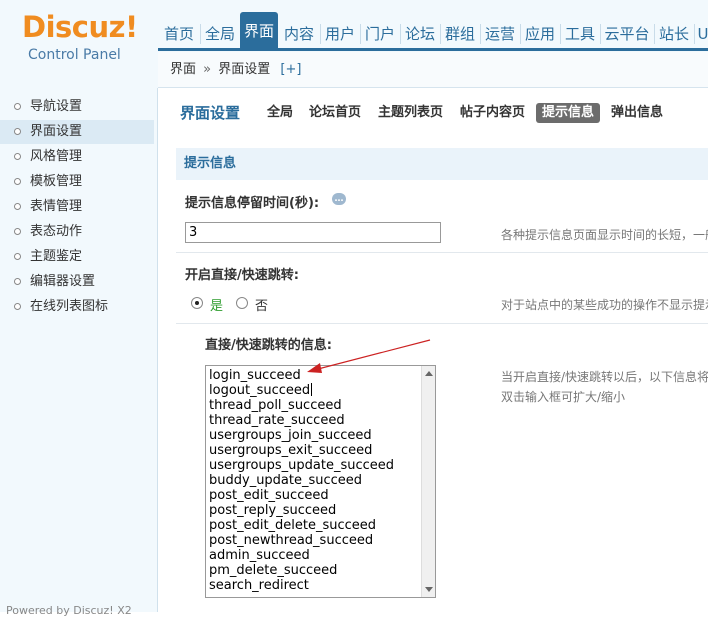 This screenshot has width=708, height=617. I want to click on sidebar-item-thread-stamps: 主题鉴定, so click(77, 257).